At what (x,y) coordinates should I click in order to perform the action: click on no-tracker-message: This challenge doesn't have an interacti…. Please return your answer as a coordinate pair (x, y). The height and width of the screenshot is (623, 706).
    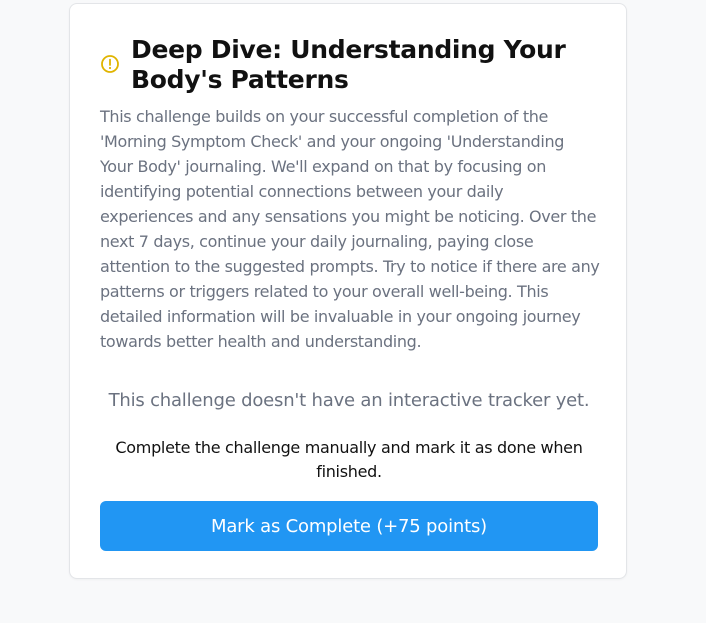
    Looking at the image, I should click on (349, 400).